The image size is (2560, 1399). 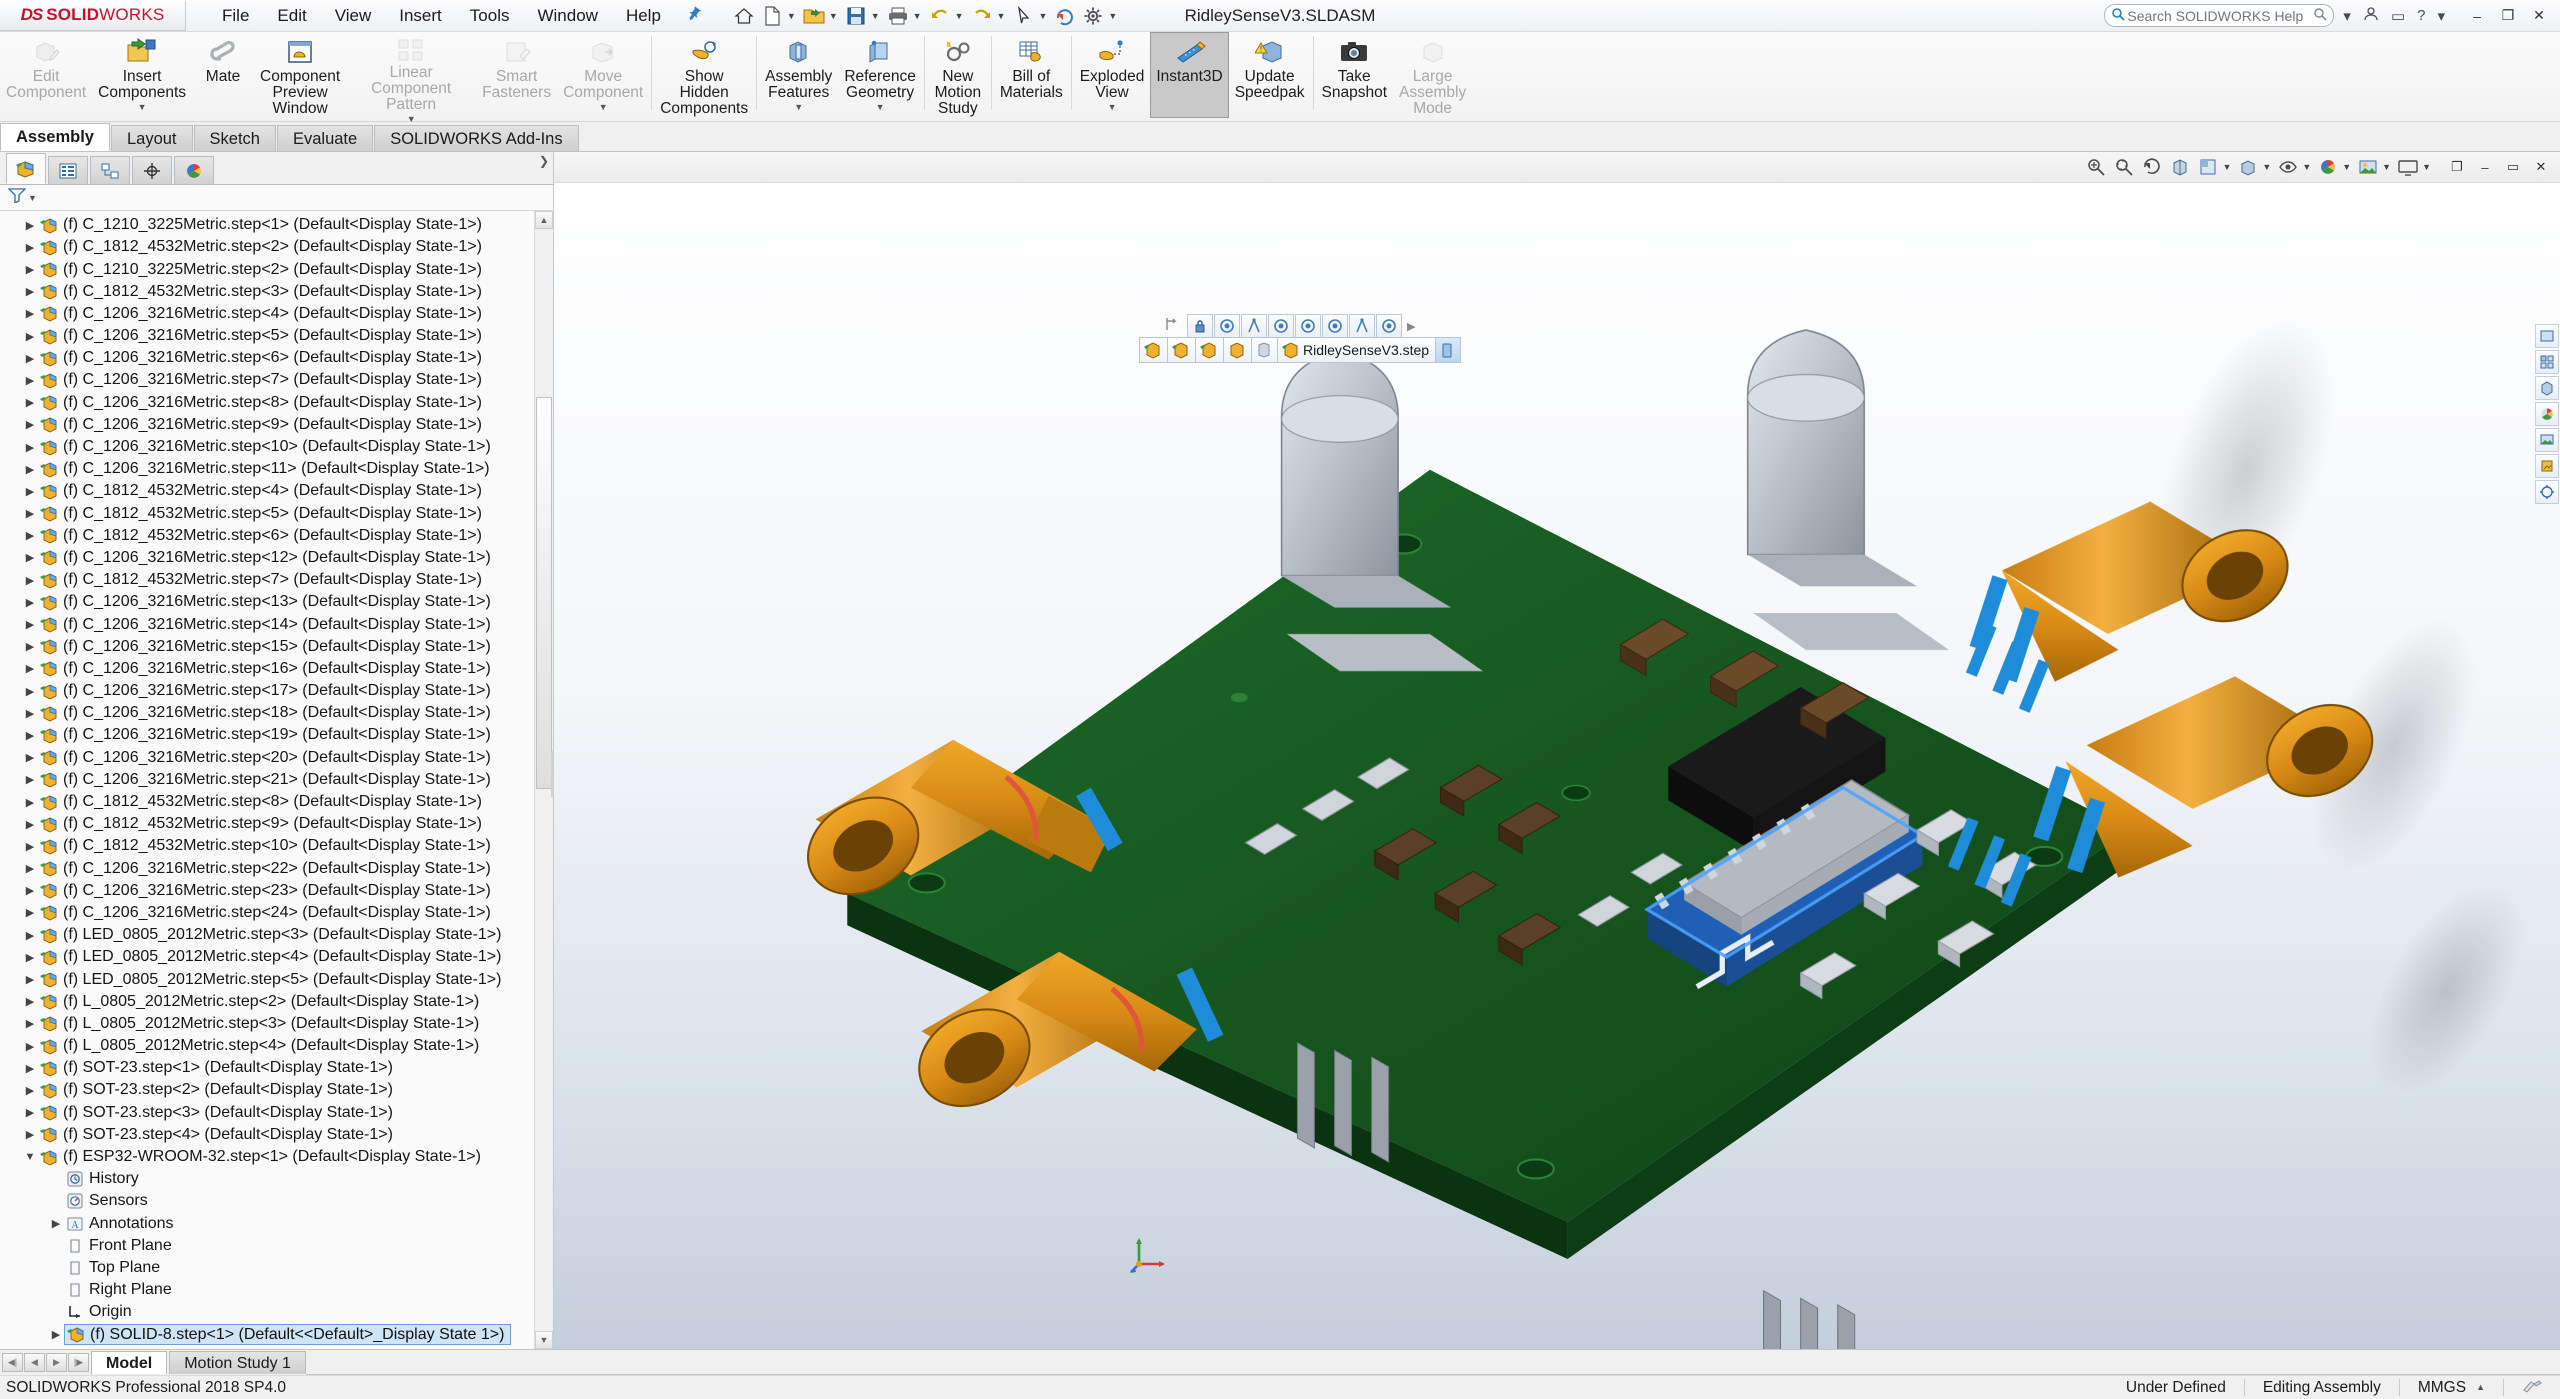 What do you see at coordinates (490, 16) in the screenshot?
I see `menu-tools: Tools` at bounding box center [490, 16].